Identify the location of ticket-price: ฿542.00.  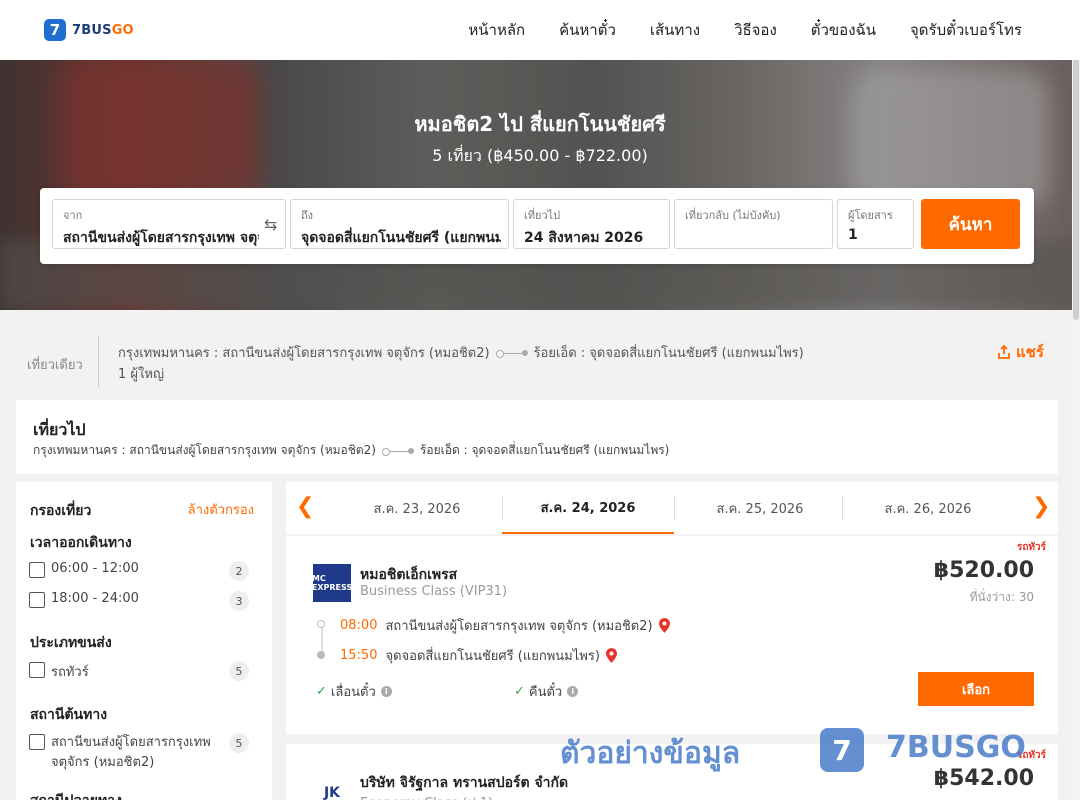
(983, 778).